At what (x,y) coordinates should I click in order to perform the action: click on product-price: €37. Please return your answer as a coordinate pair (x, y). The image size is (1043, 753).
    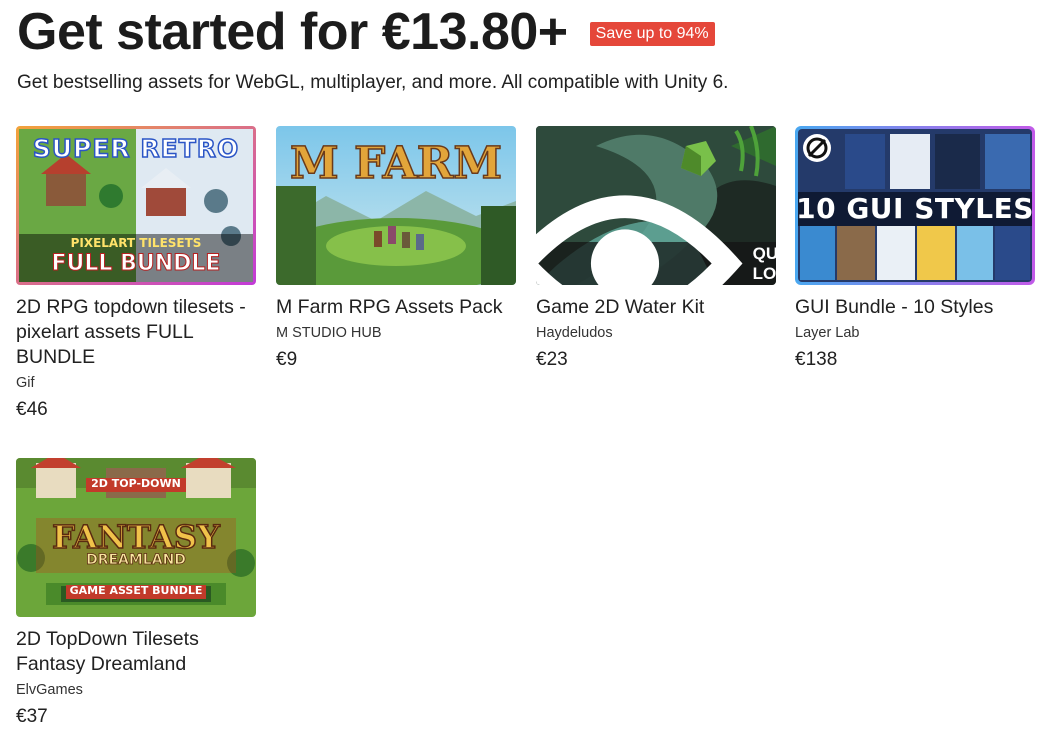
    Looking at the image, I should click on (32, 716).